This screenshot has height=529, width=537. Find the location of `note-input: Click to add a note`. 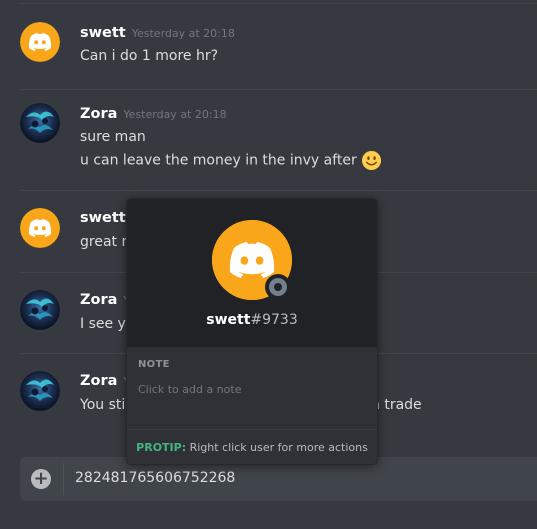

note-input: Click to add a note is located at coordinates (189, 389).